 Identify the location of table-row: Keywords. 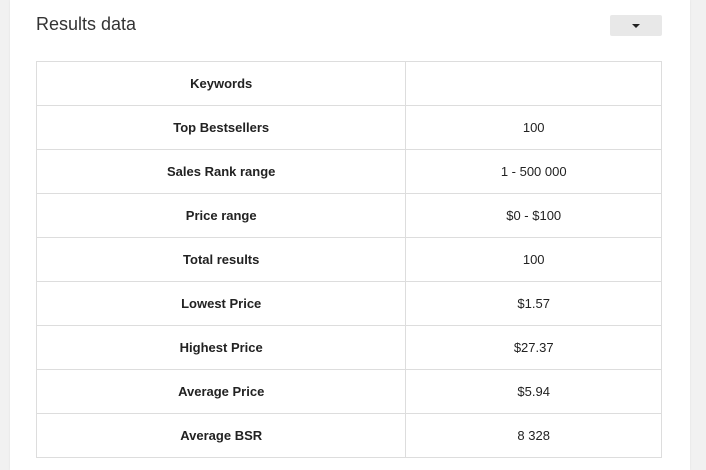
(348, 83).